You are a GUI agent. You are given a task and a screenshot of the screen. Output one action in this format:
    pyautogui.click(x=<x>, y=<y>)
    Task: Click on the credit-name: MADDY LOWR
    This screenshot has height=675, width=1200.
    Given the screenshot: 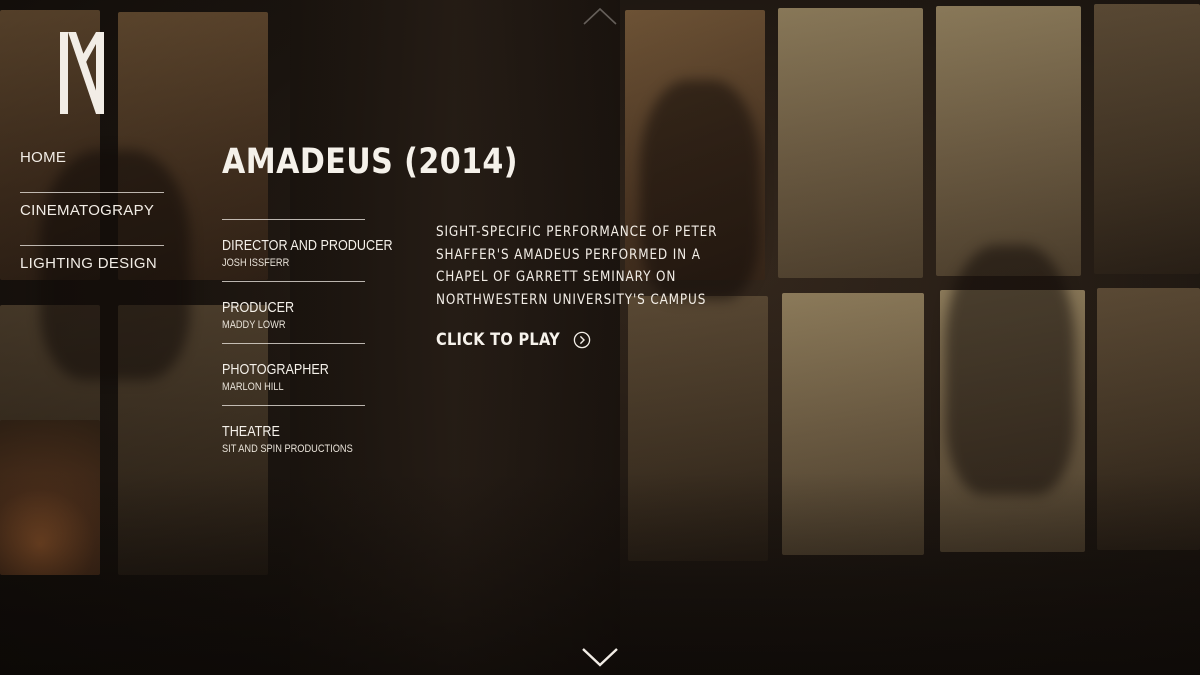 What is the action you would take?
    pyautogui.click(x=254, y=325)
    